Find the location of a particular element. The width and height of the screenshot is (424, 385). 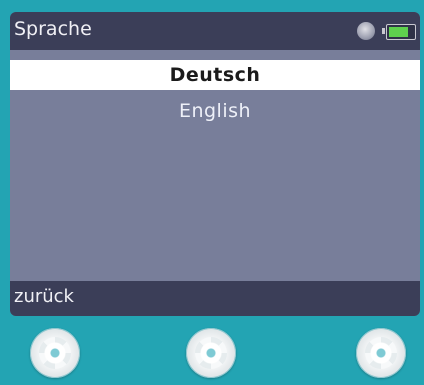

battery-icon is located at coordinates (401, 32).